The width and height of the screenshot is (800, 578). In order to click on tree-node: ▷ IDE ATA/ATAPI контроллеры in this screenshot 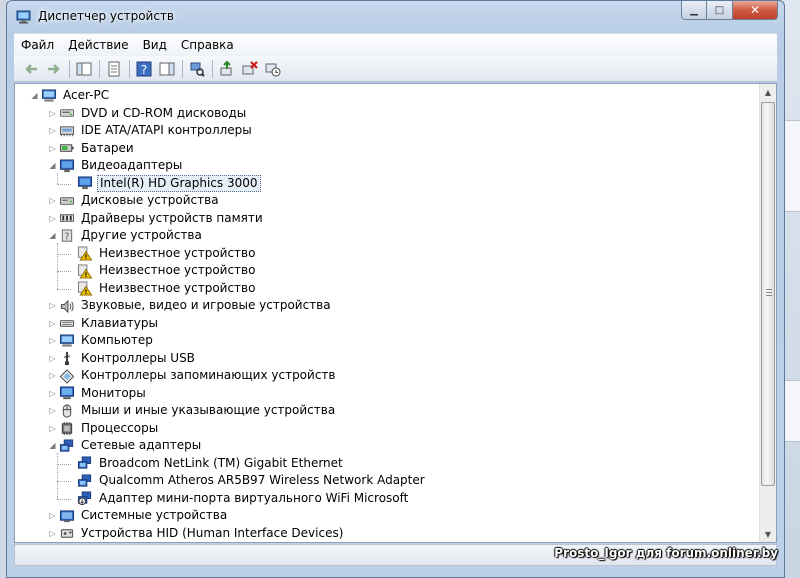, I will do `click(150, 130)`.